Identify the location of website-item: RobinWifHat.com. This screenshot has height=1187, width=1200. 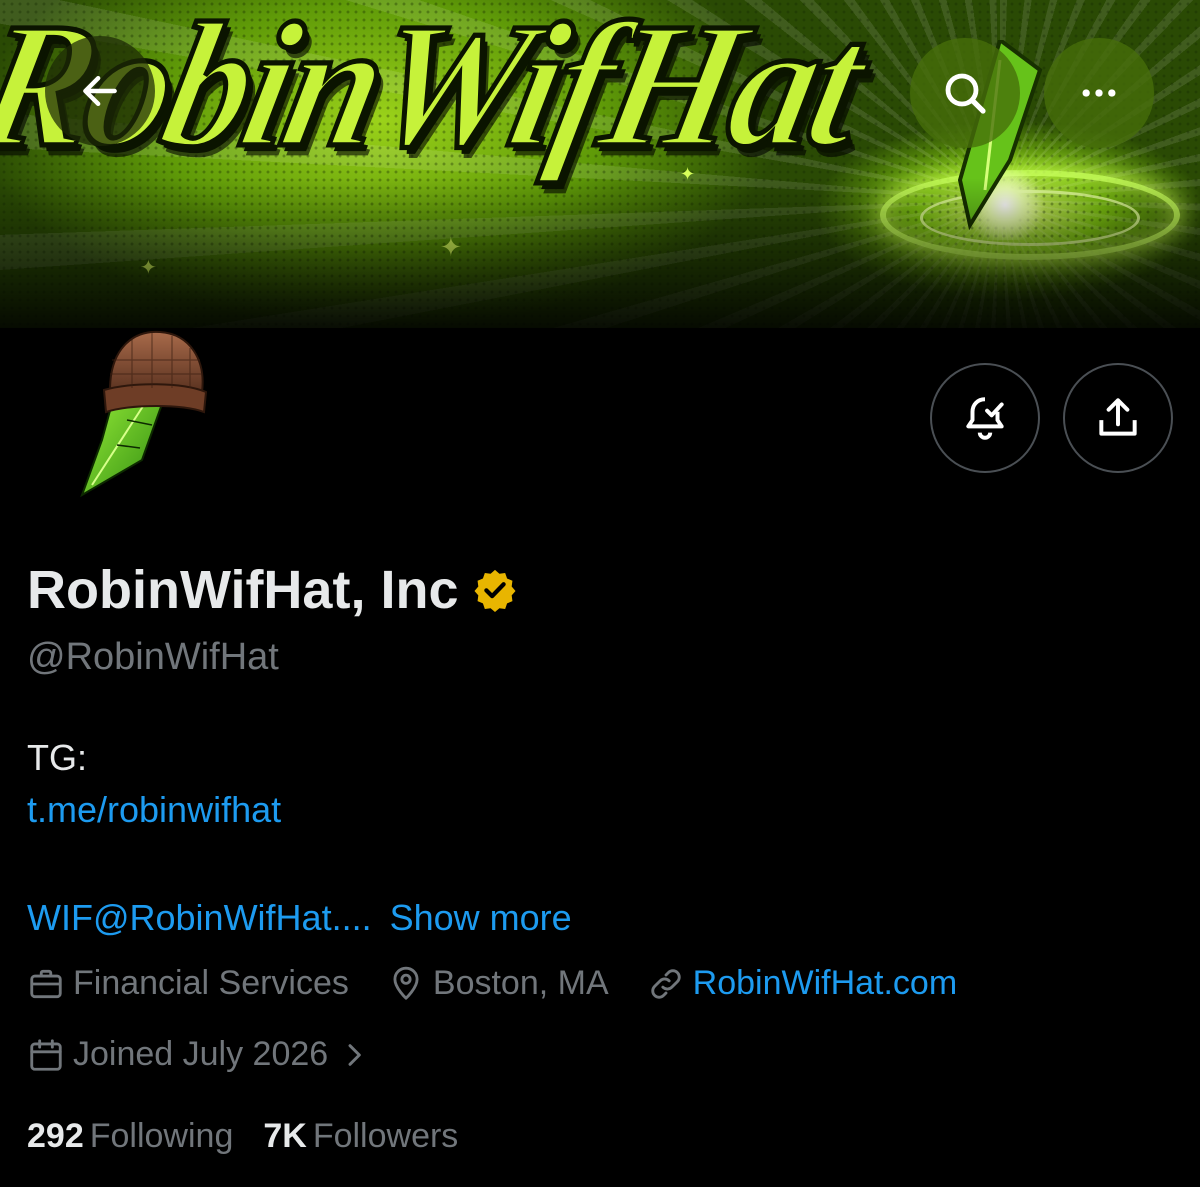
(802, 983).